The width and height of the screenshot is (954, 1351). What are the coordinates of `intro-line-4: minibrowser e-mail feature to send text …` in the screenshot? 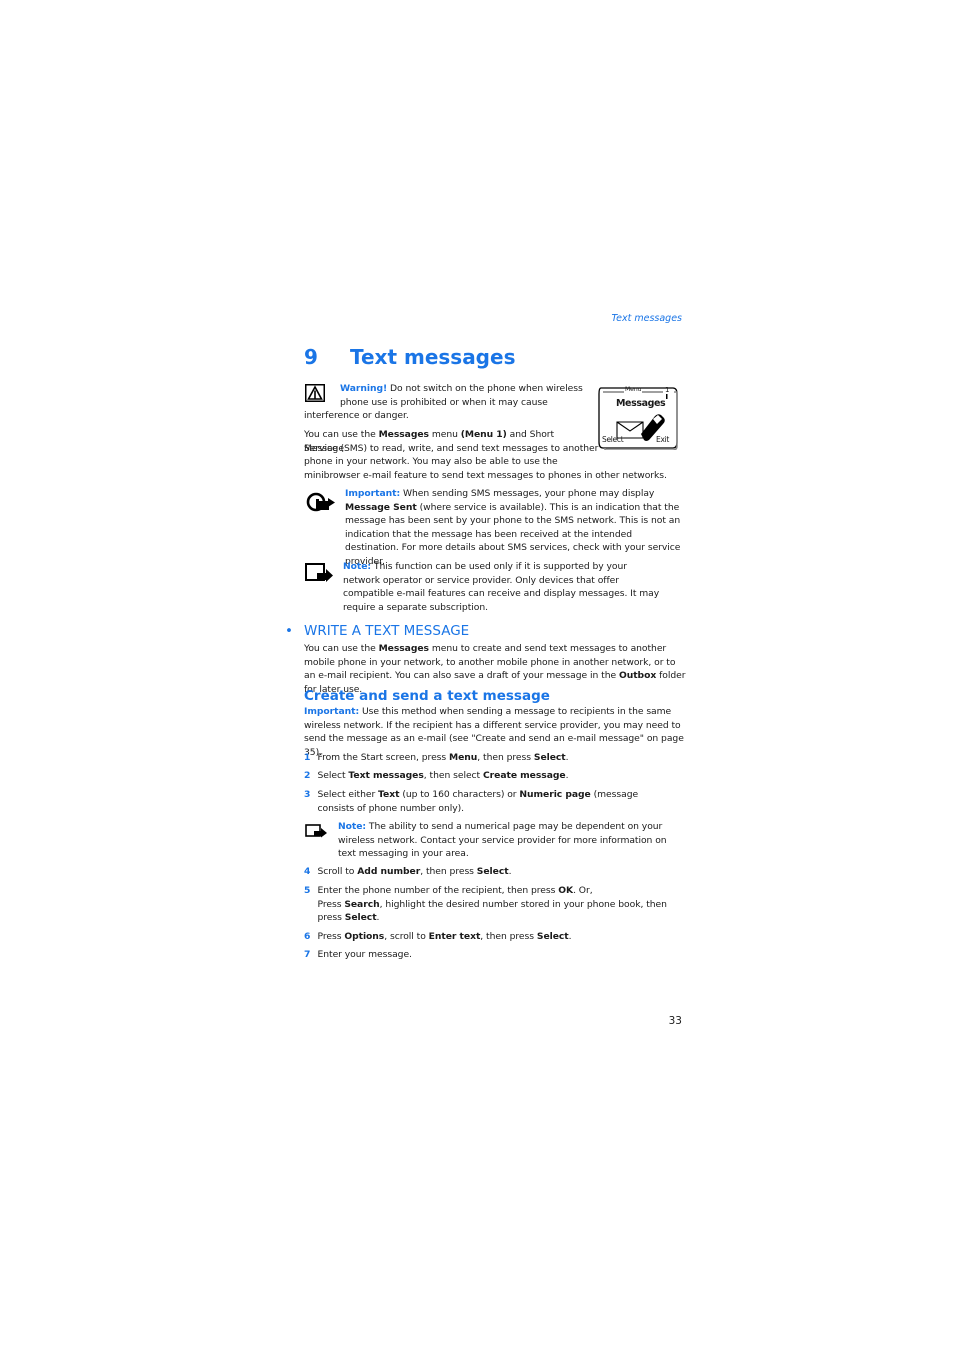 It's located at (485, 475).